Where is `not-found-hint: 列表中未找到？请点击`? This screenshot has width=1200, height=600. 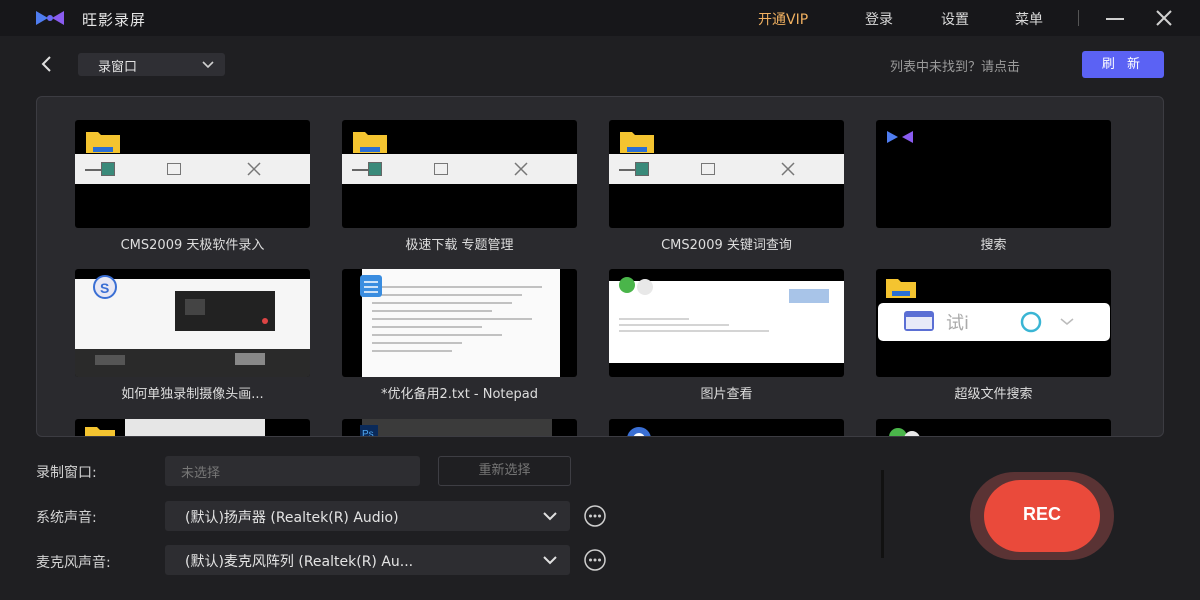
not-found-hint: 列表中未找到？请点击 is located at coordinates (955, 67).